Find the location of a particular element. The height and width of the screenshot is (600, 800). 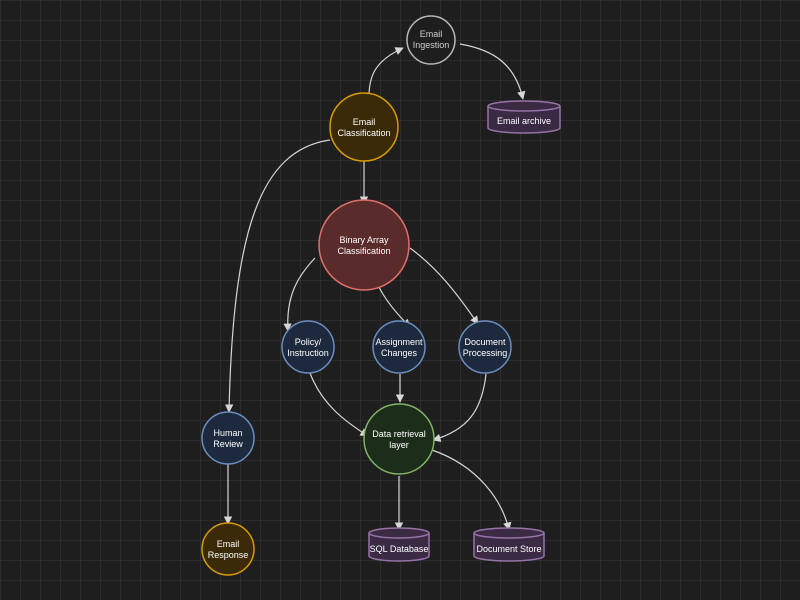

node-document-processing: Document Processing is located at coordinates (485, 347).